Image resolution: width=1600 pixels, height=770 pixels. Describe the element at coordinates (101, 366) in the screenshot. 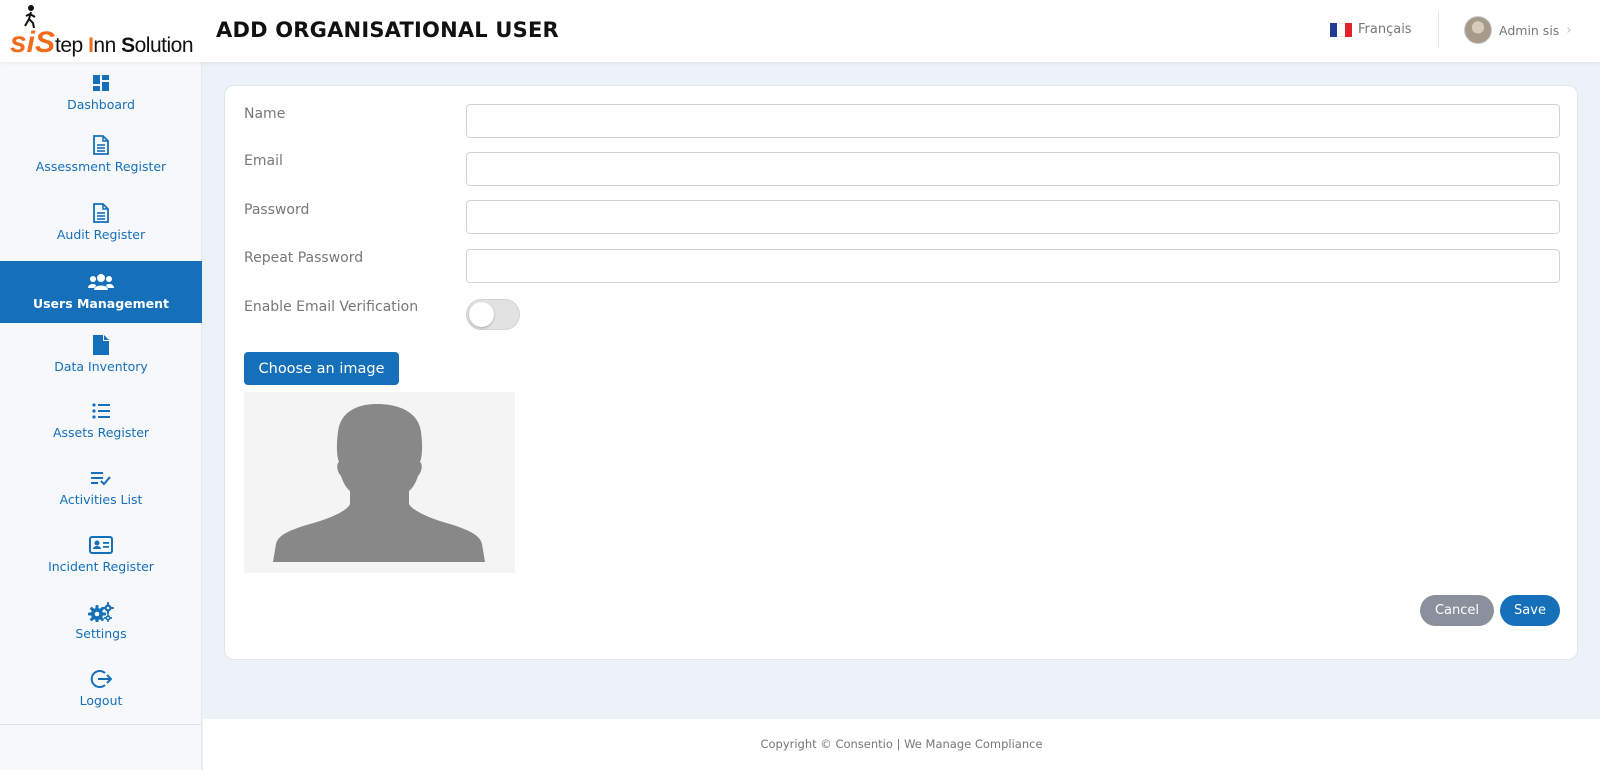

I see `sidebar-item-label: Data Inventory` at that location.